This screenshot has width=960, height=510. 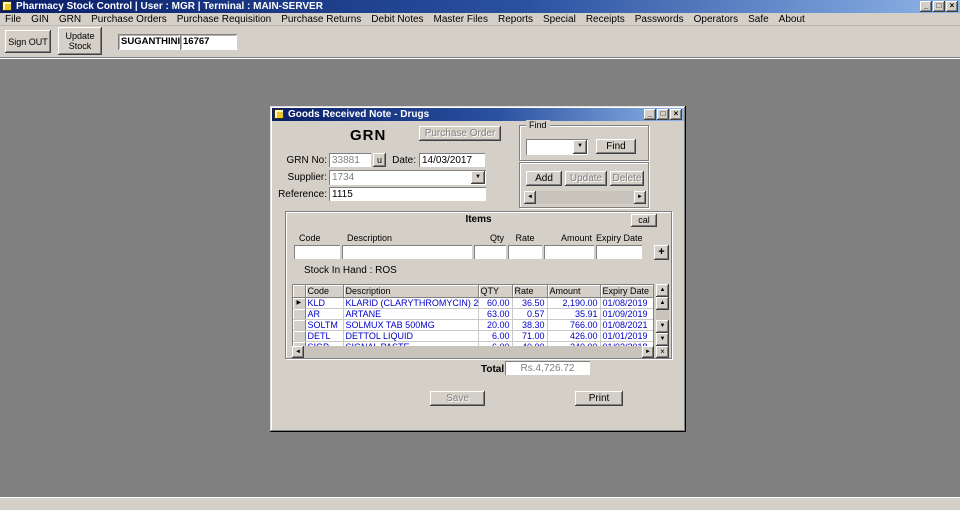 I want to click on date-field, so click(x=452, y=160).